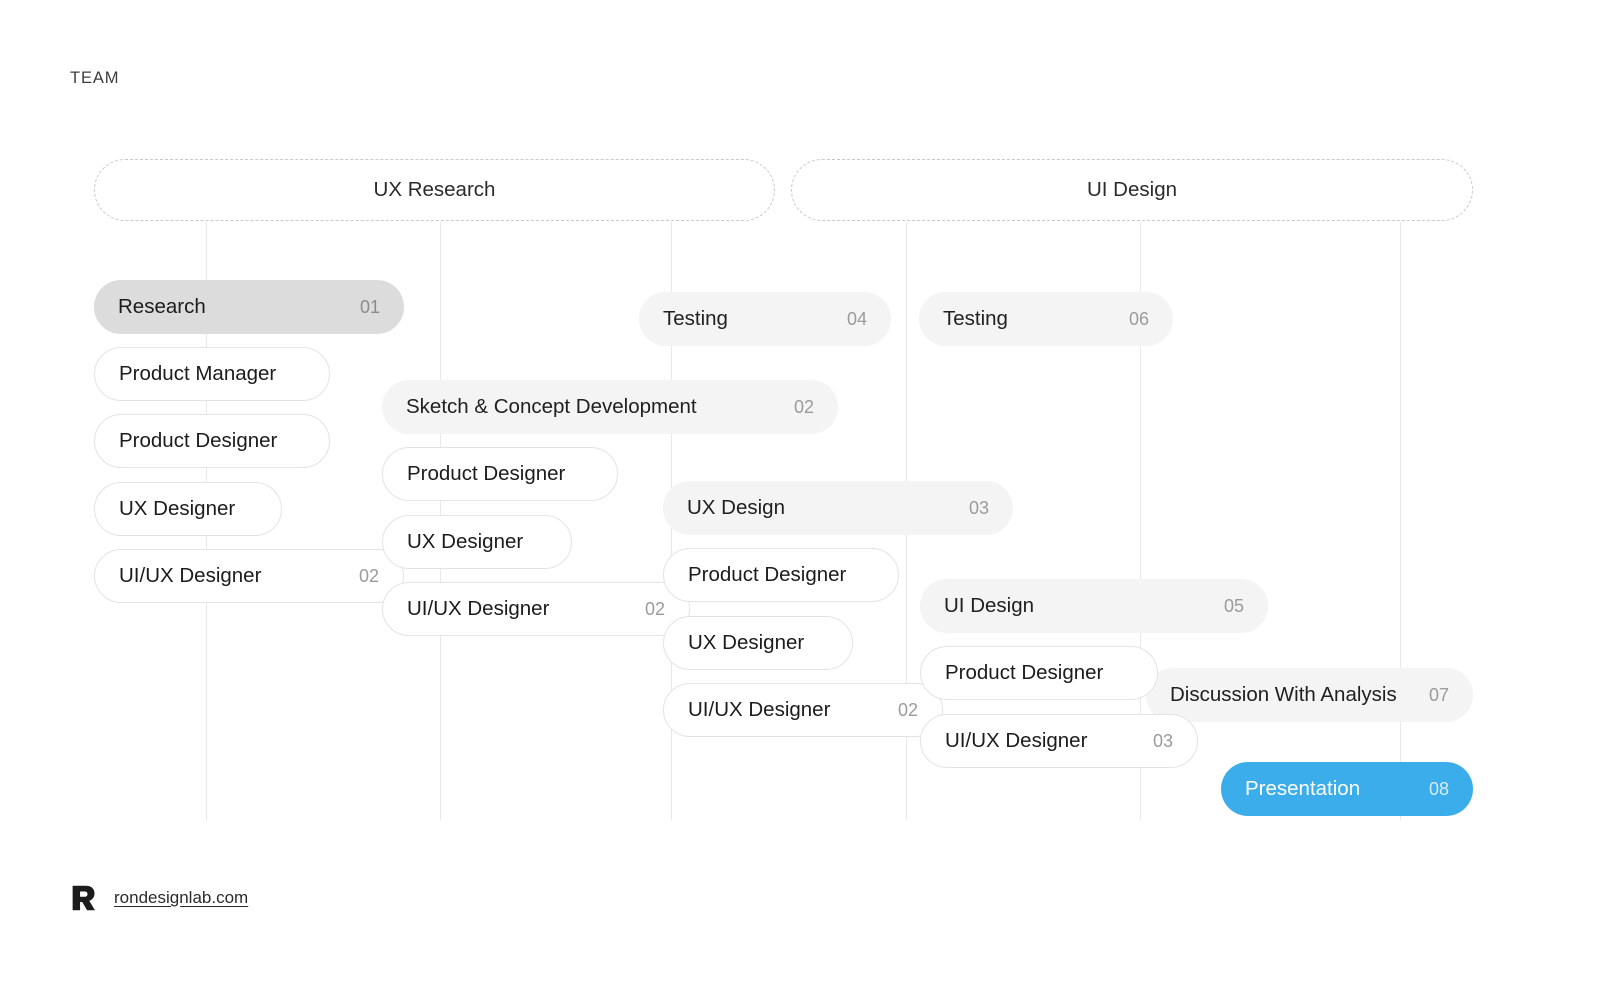  I want to click on task-pill-ui-design: UI Design 05, so click(1094, 606).